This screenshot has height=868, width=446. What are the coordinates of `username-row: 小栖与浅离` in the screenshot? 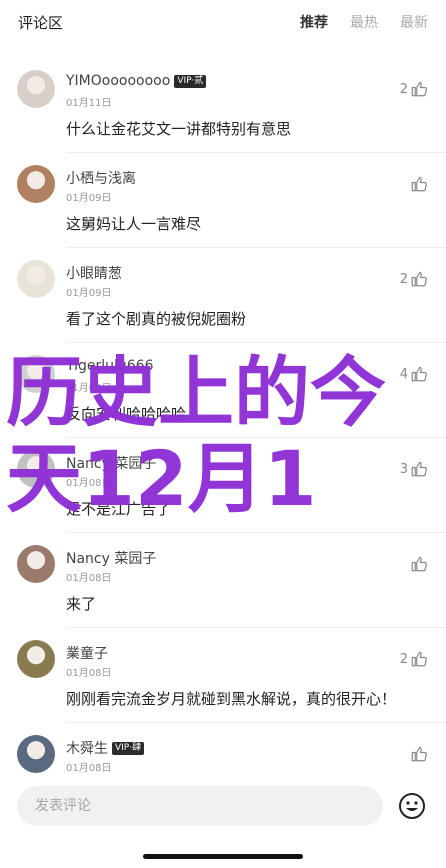 It's located at (101, 178).